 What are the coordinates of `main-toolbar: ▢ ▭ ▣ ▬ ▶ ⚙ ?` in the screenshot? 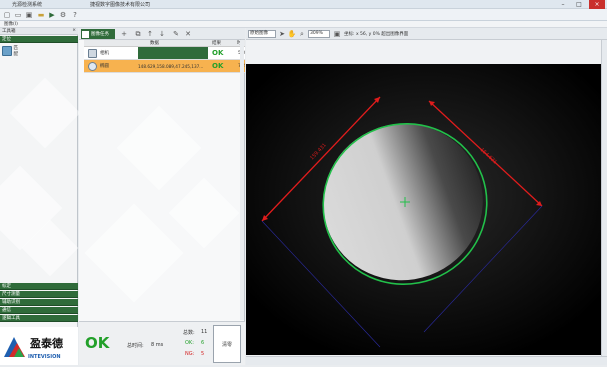 It's located at (303, 15).